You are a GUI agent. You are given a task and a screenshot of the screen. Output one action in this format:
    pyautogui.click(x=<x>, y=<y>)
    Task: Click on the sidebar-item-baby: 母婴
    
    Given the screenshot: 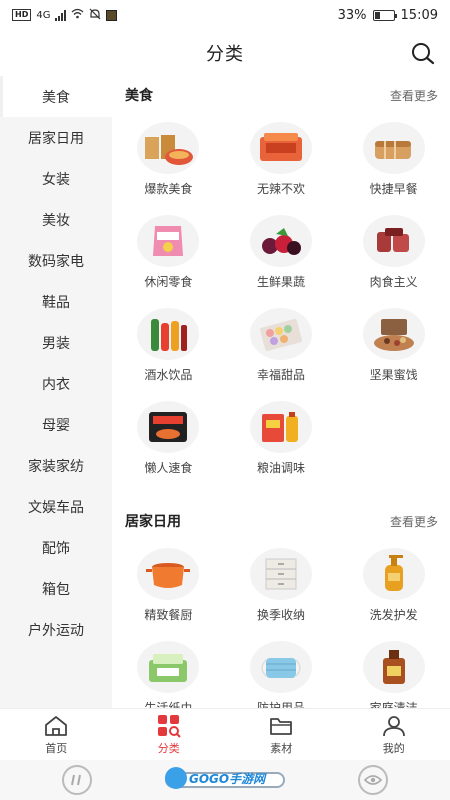 What is the action you would take?
    pyautogui.click(x=56, y=424)
    